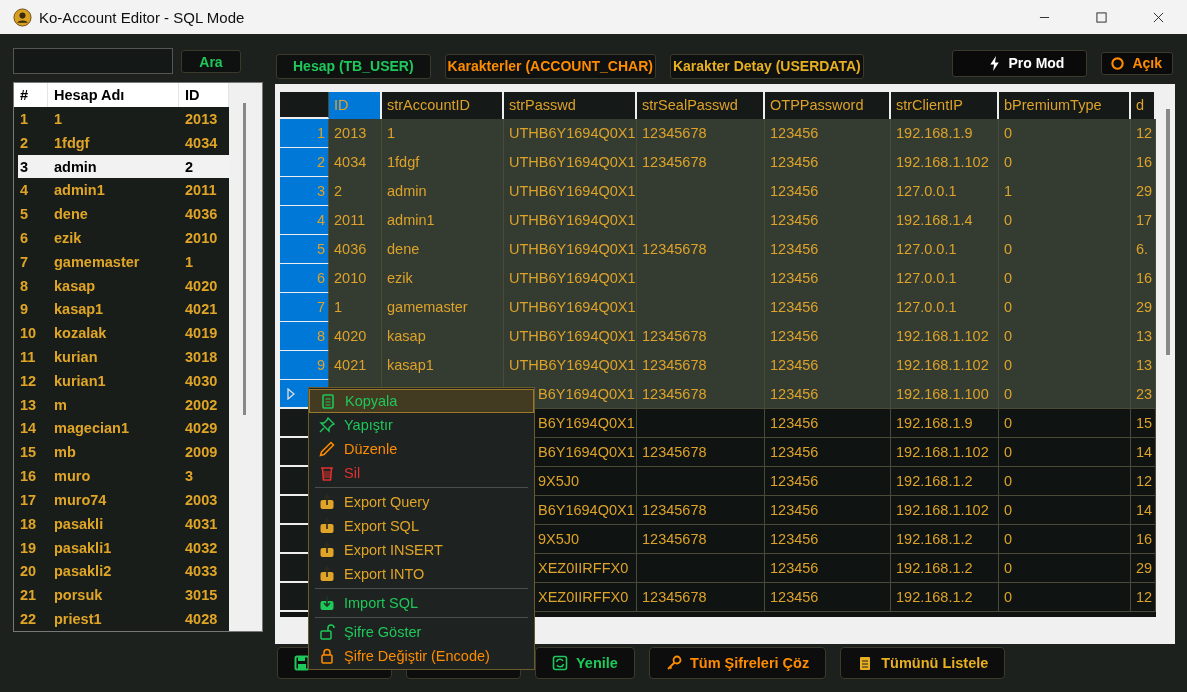  I want to click on list-cell-text: 16, so click(28, 476).